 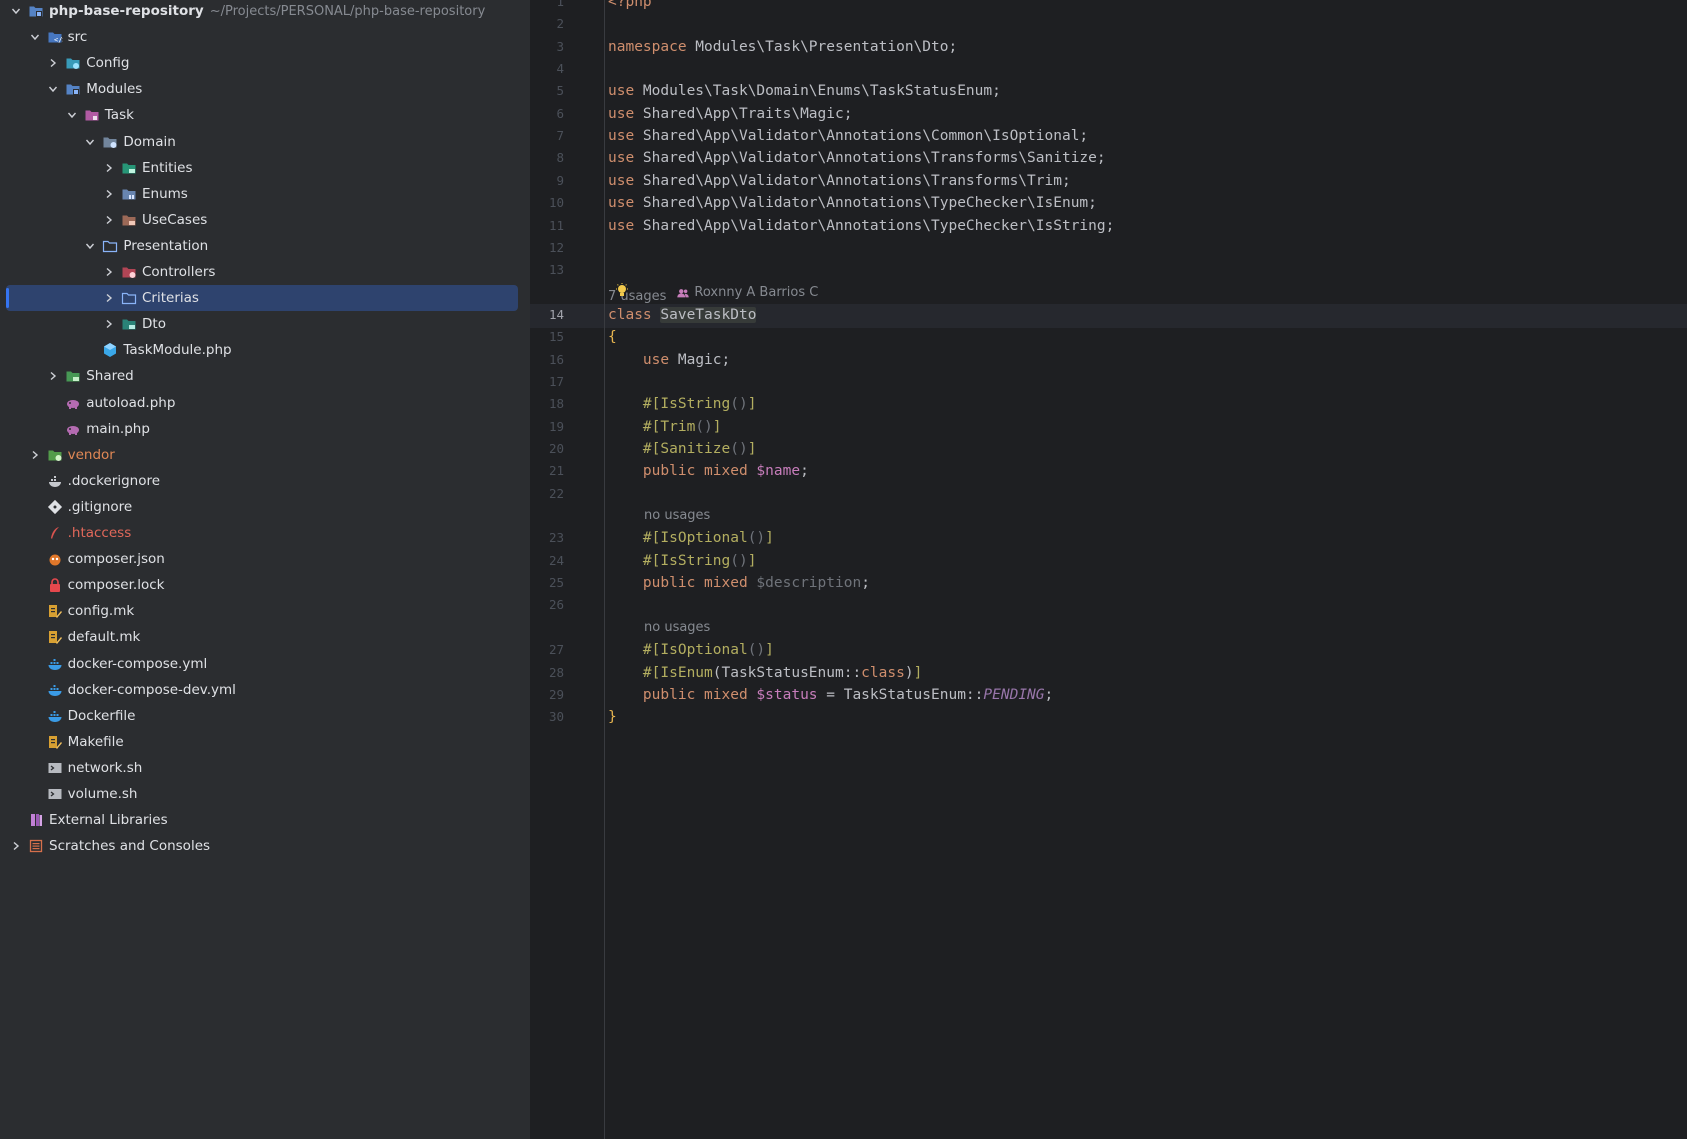 What do you see at coordinates (55, 794) in the screenshot?
I see `shell-icon` at bounding box center [55, 794].